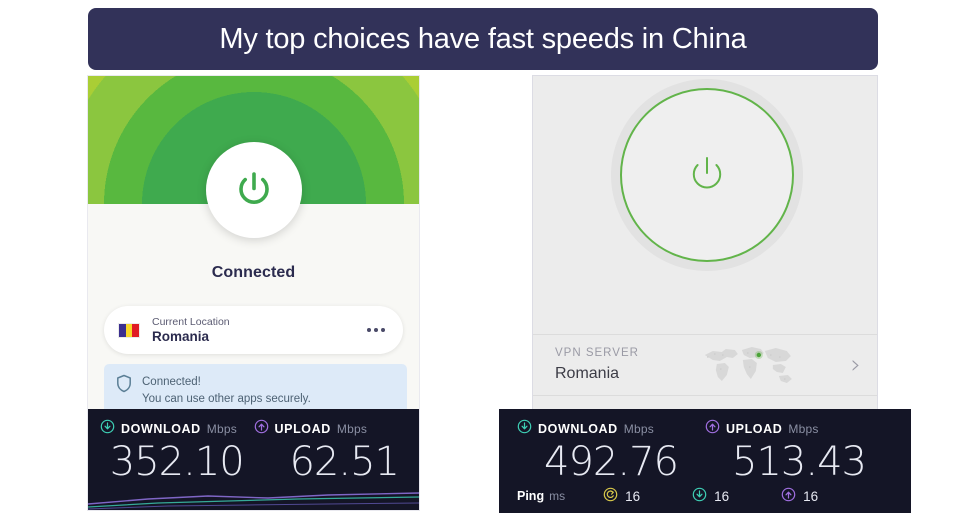 The image size is (955, 521). I want to click on current-location-card: Current Location Romania, so click(253, 330).